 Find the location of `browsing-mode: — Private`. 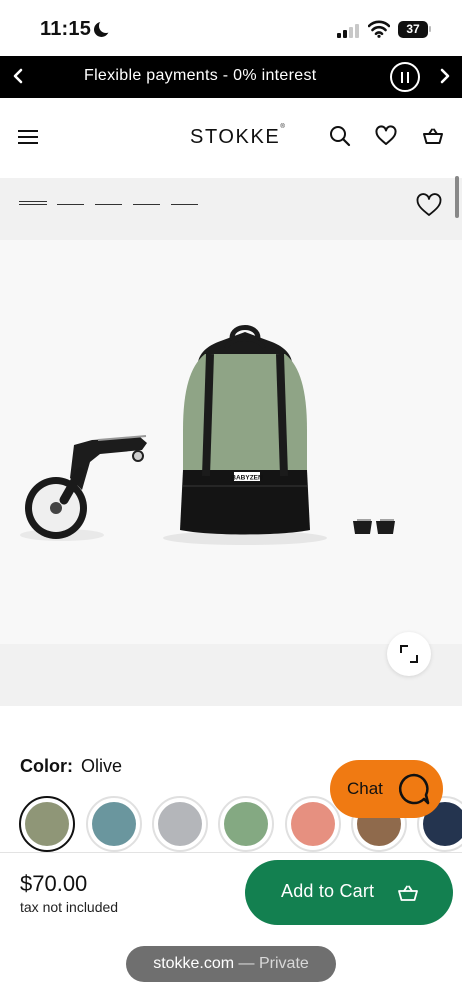

browsing-mode: — Private is located at coordinates (271, 963).